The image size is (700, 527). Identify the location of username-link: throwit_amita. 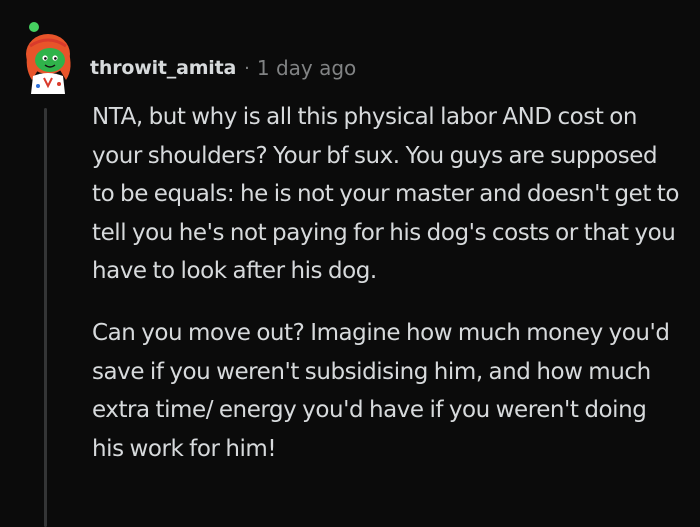
(163, 68).